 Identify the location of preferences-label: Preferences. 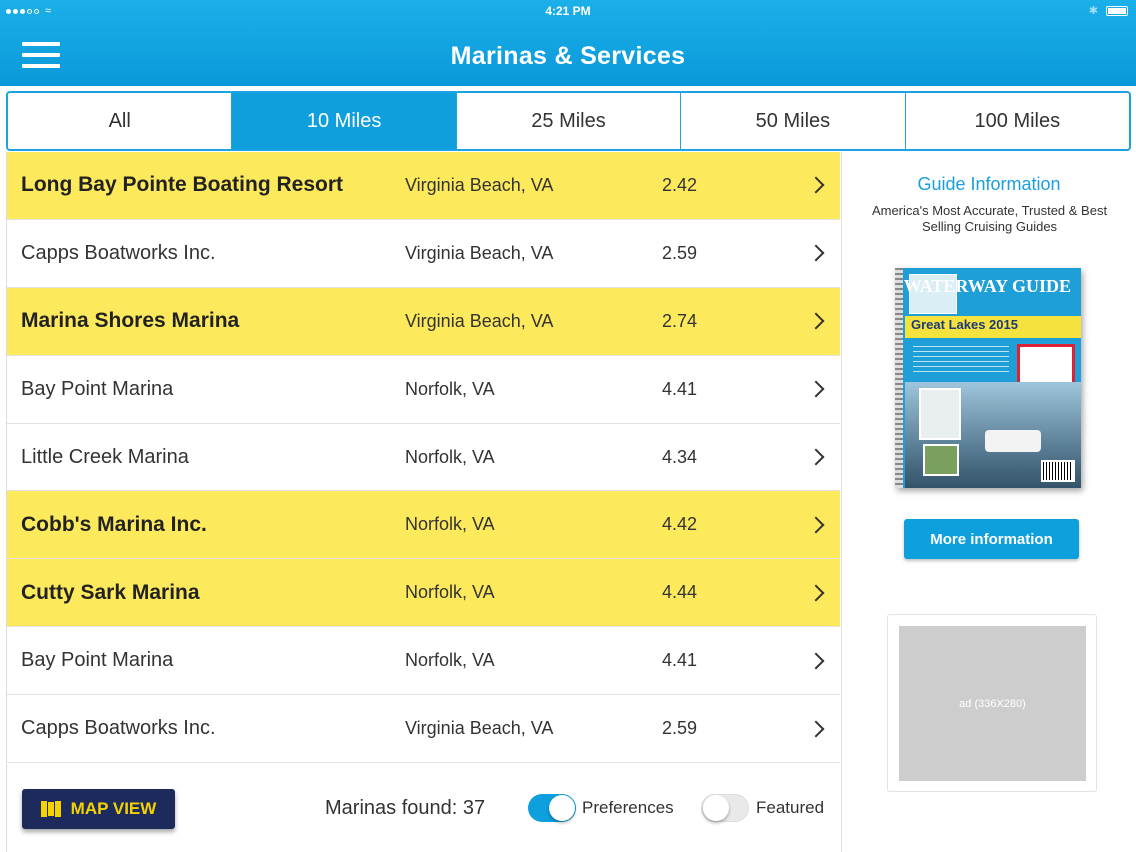
(628, 807).